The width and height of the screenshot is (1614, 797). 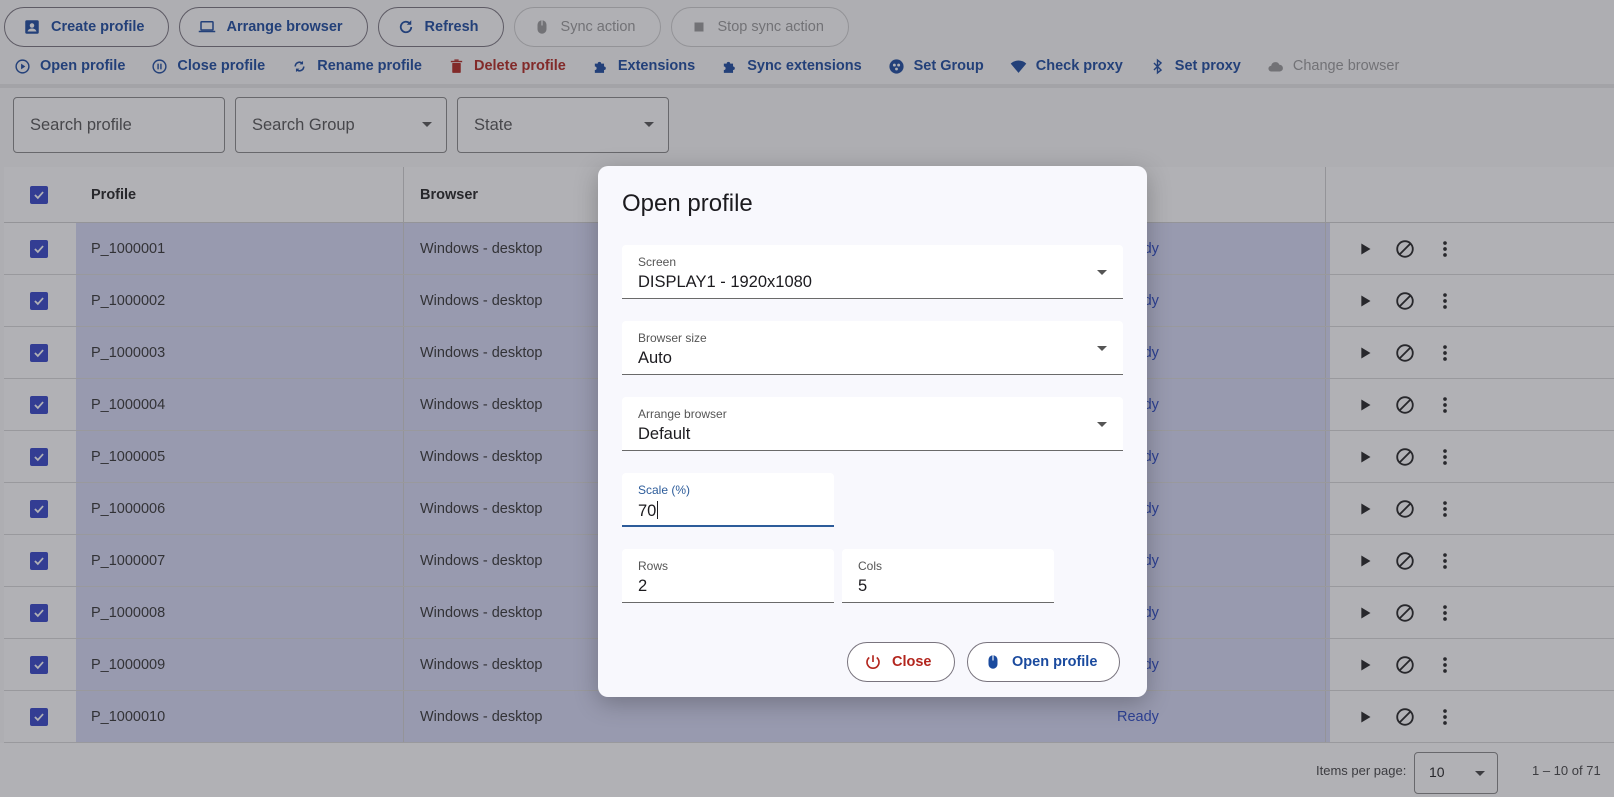 I want to click on screen-label: Screen, so click(x=657, y=262).